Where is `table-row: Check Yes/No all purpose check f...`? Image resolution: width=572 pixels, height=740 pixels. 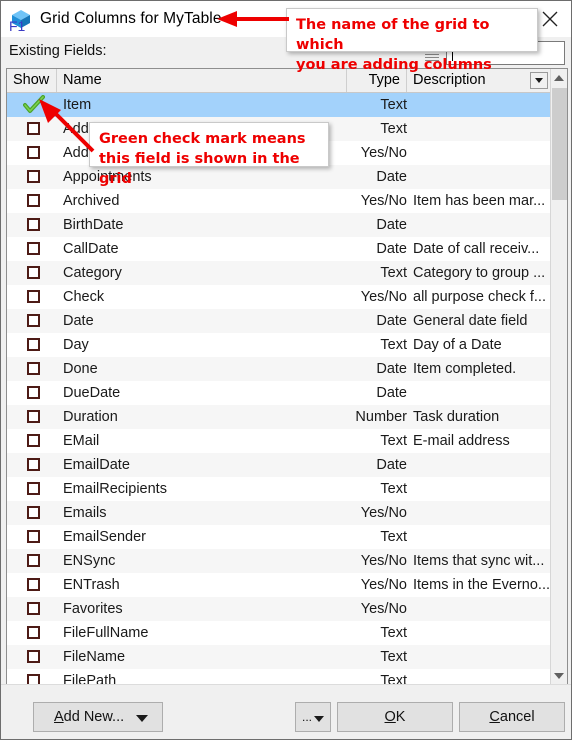 table-row: Check Yes/No all purpose check f... is located at coordinates (278, 297).